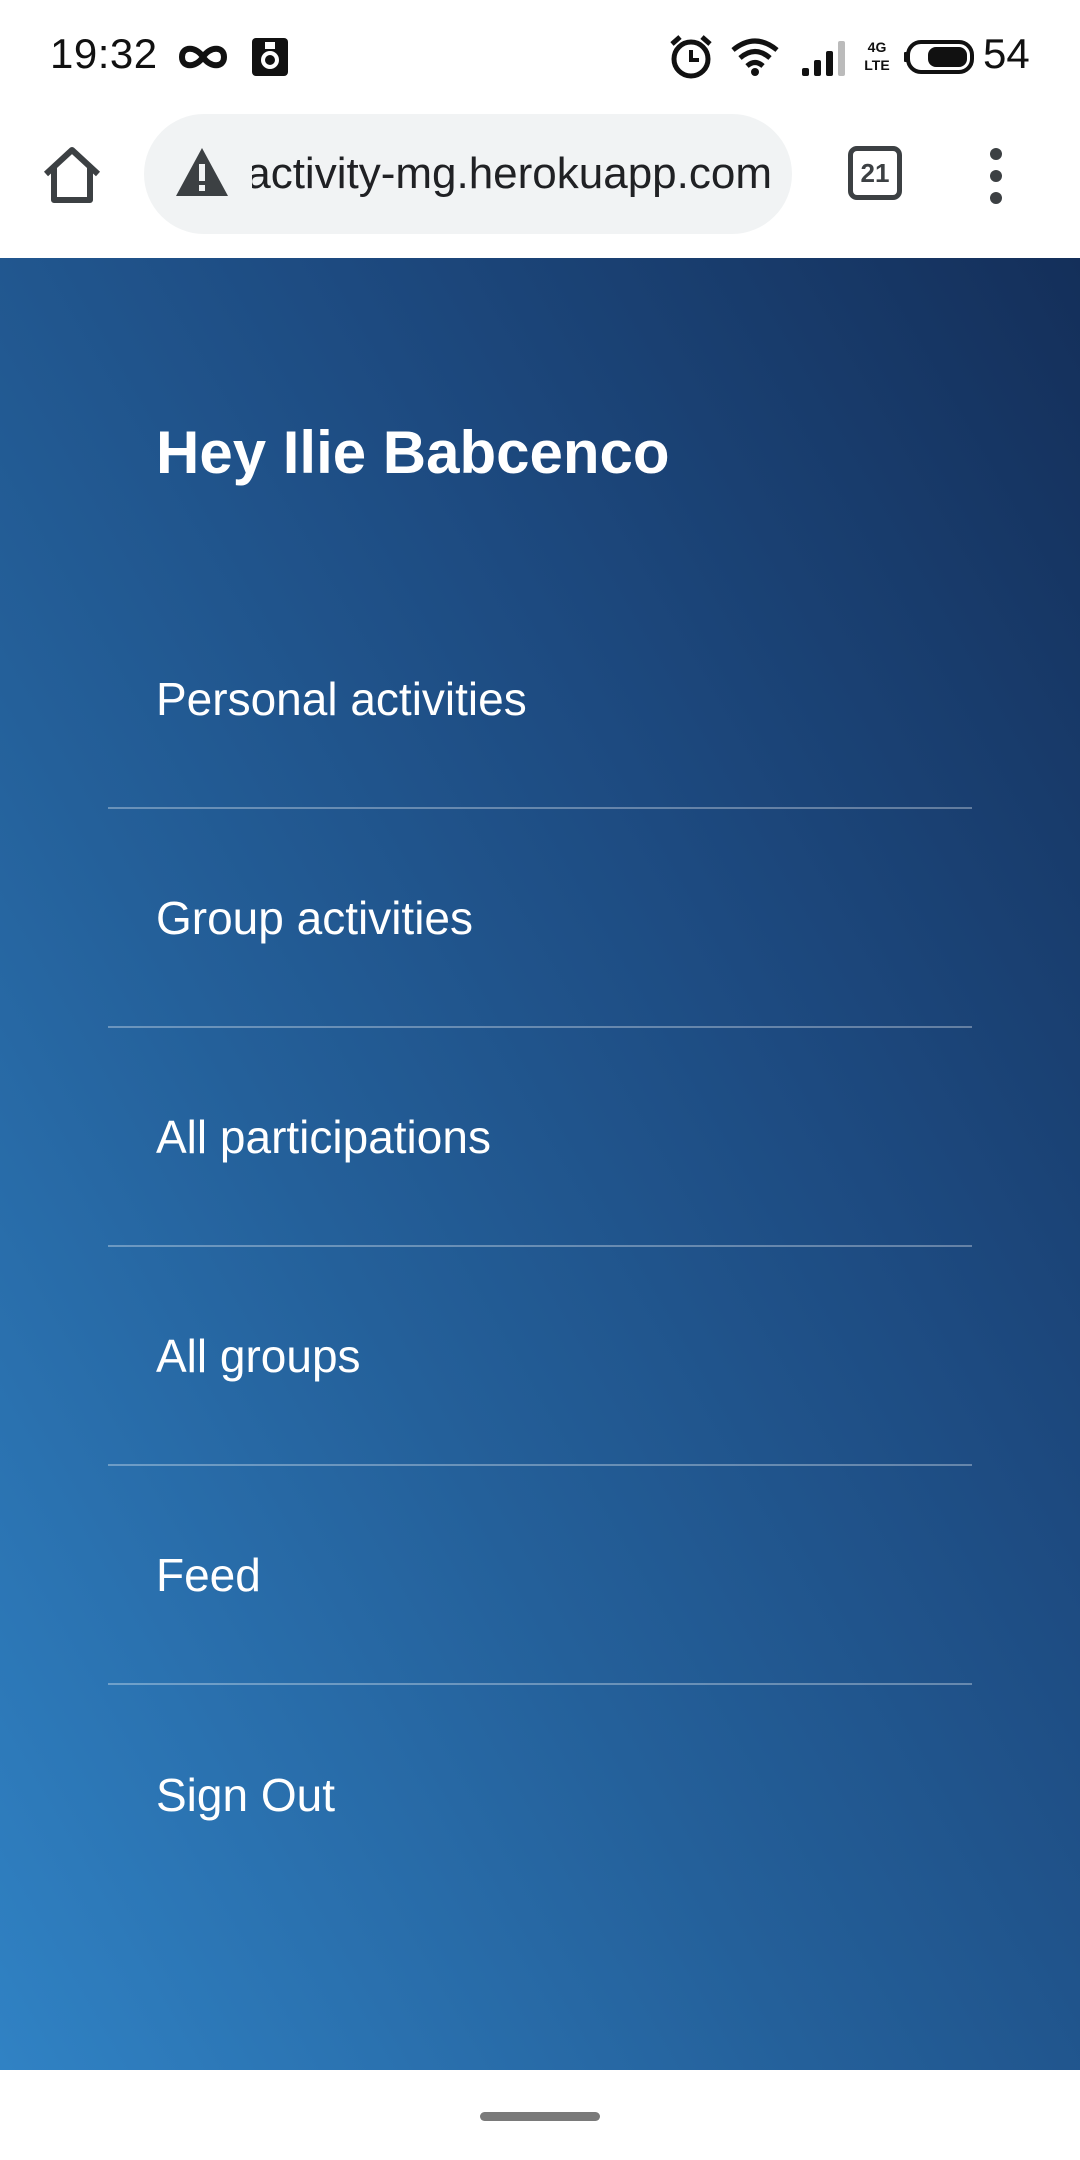  What do you see at coordinates (877, 56) in the screenshot?
I see `network-type-badge: 4G LTE` at bounding box center [877, 56].